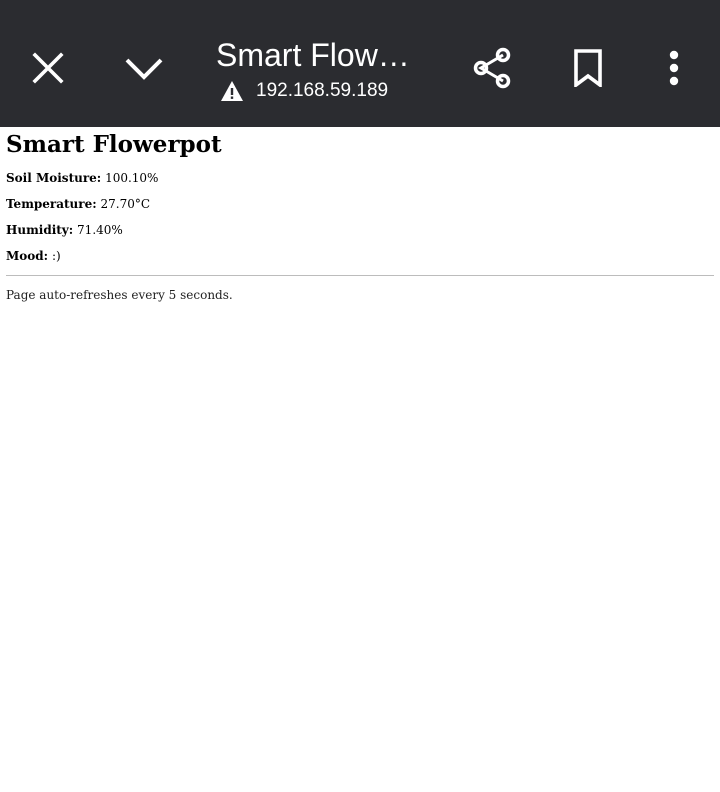  I want to click on humidity-label: Humidity:, so click(40, 230).